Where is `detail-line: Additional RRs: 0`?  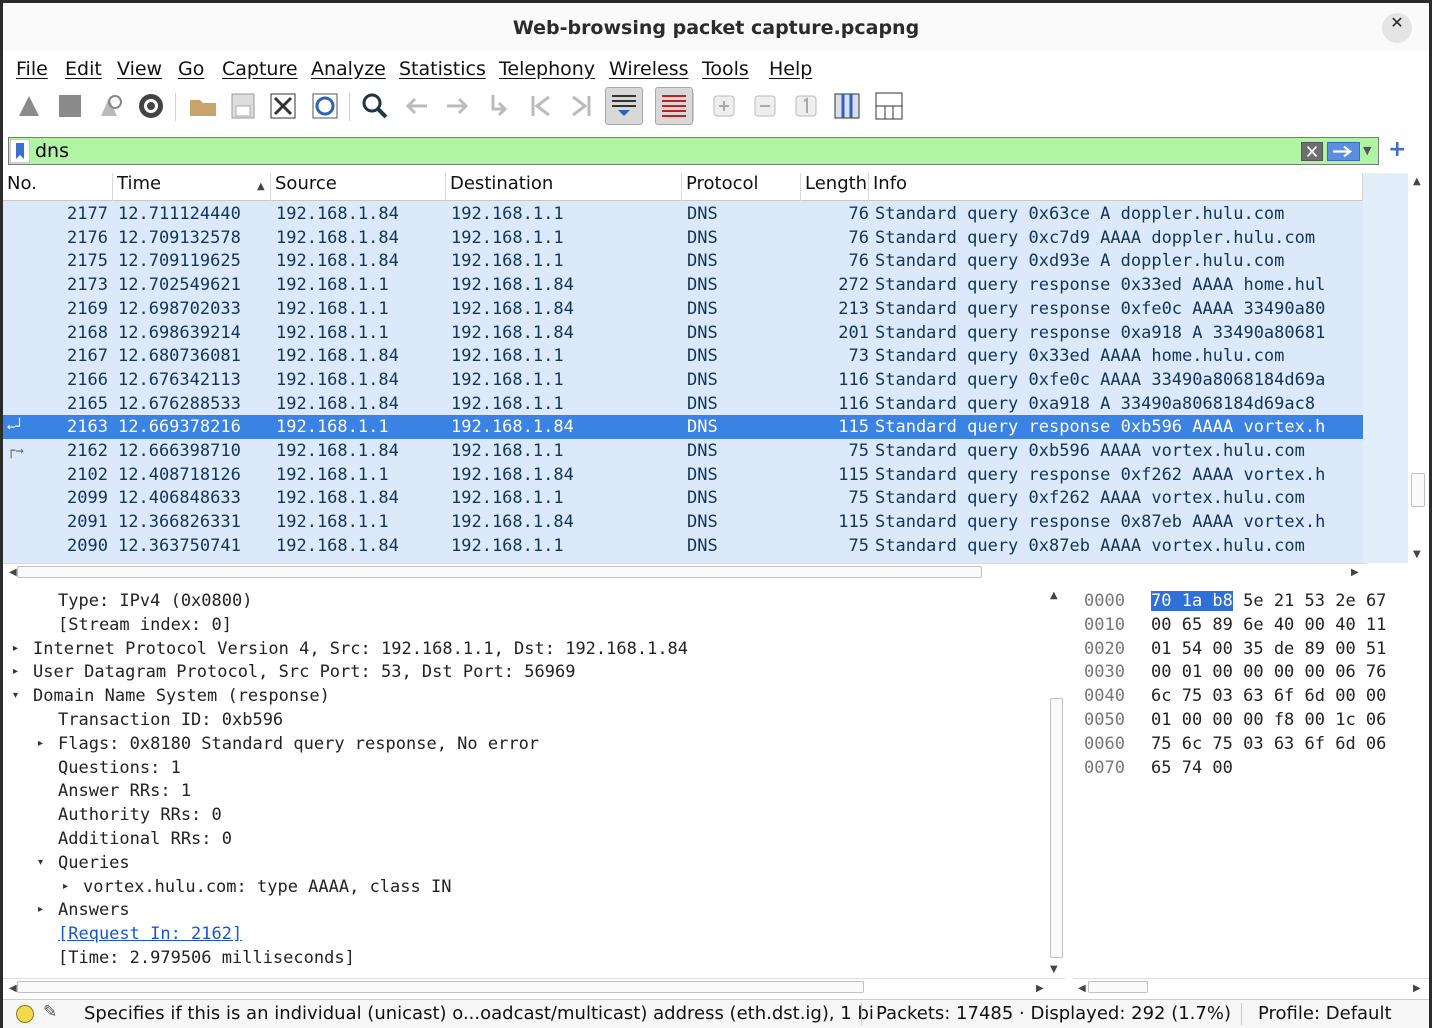 detail-line: Additional RRs: 0 is located at coordinates (145, 839).